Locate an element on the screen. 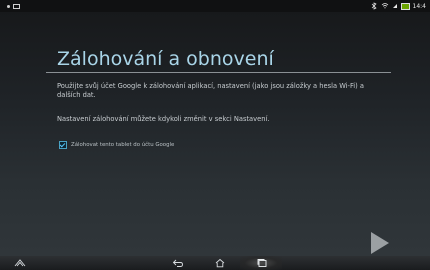  status-left-icons is located at coordinates (10, 6).